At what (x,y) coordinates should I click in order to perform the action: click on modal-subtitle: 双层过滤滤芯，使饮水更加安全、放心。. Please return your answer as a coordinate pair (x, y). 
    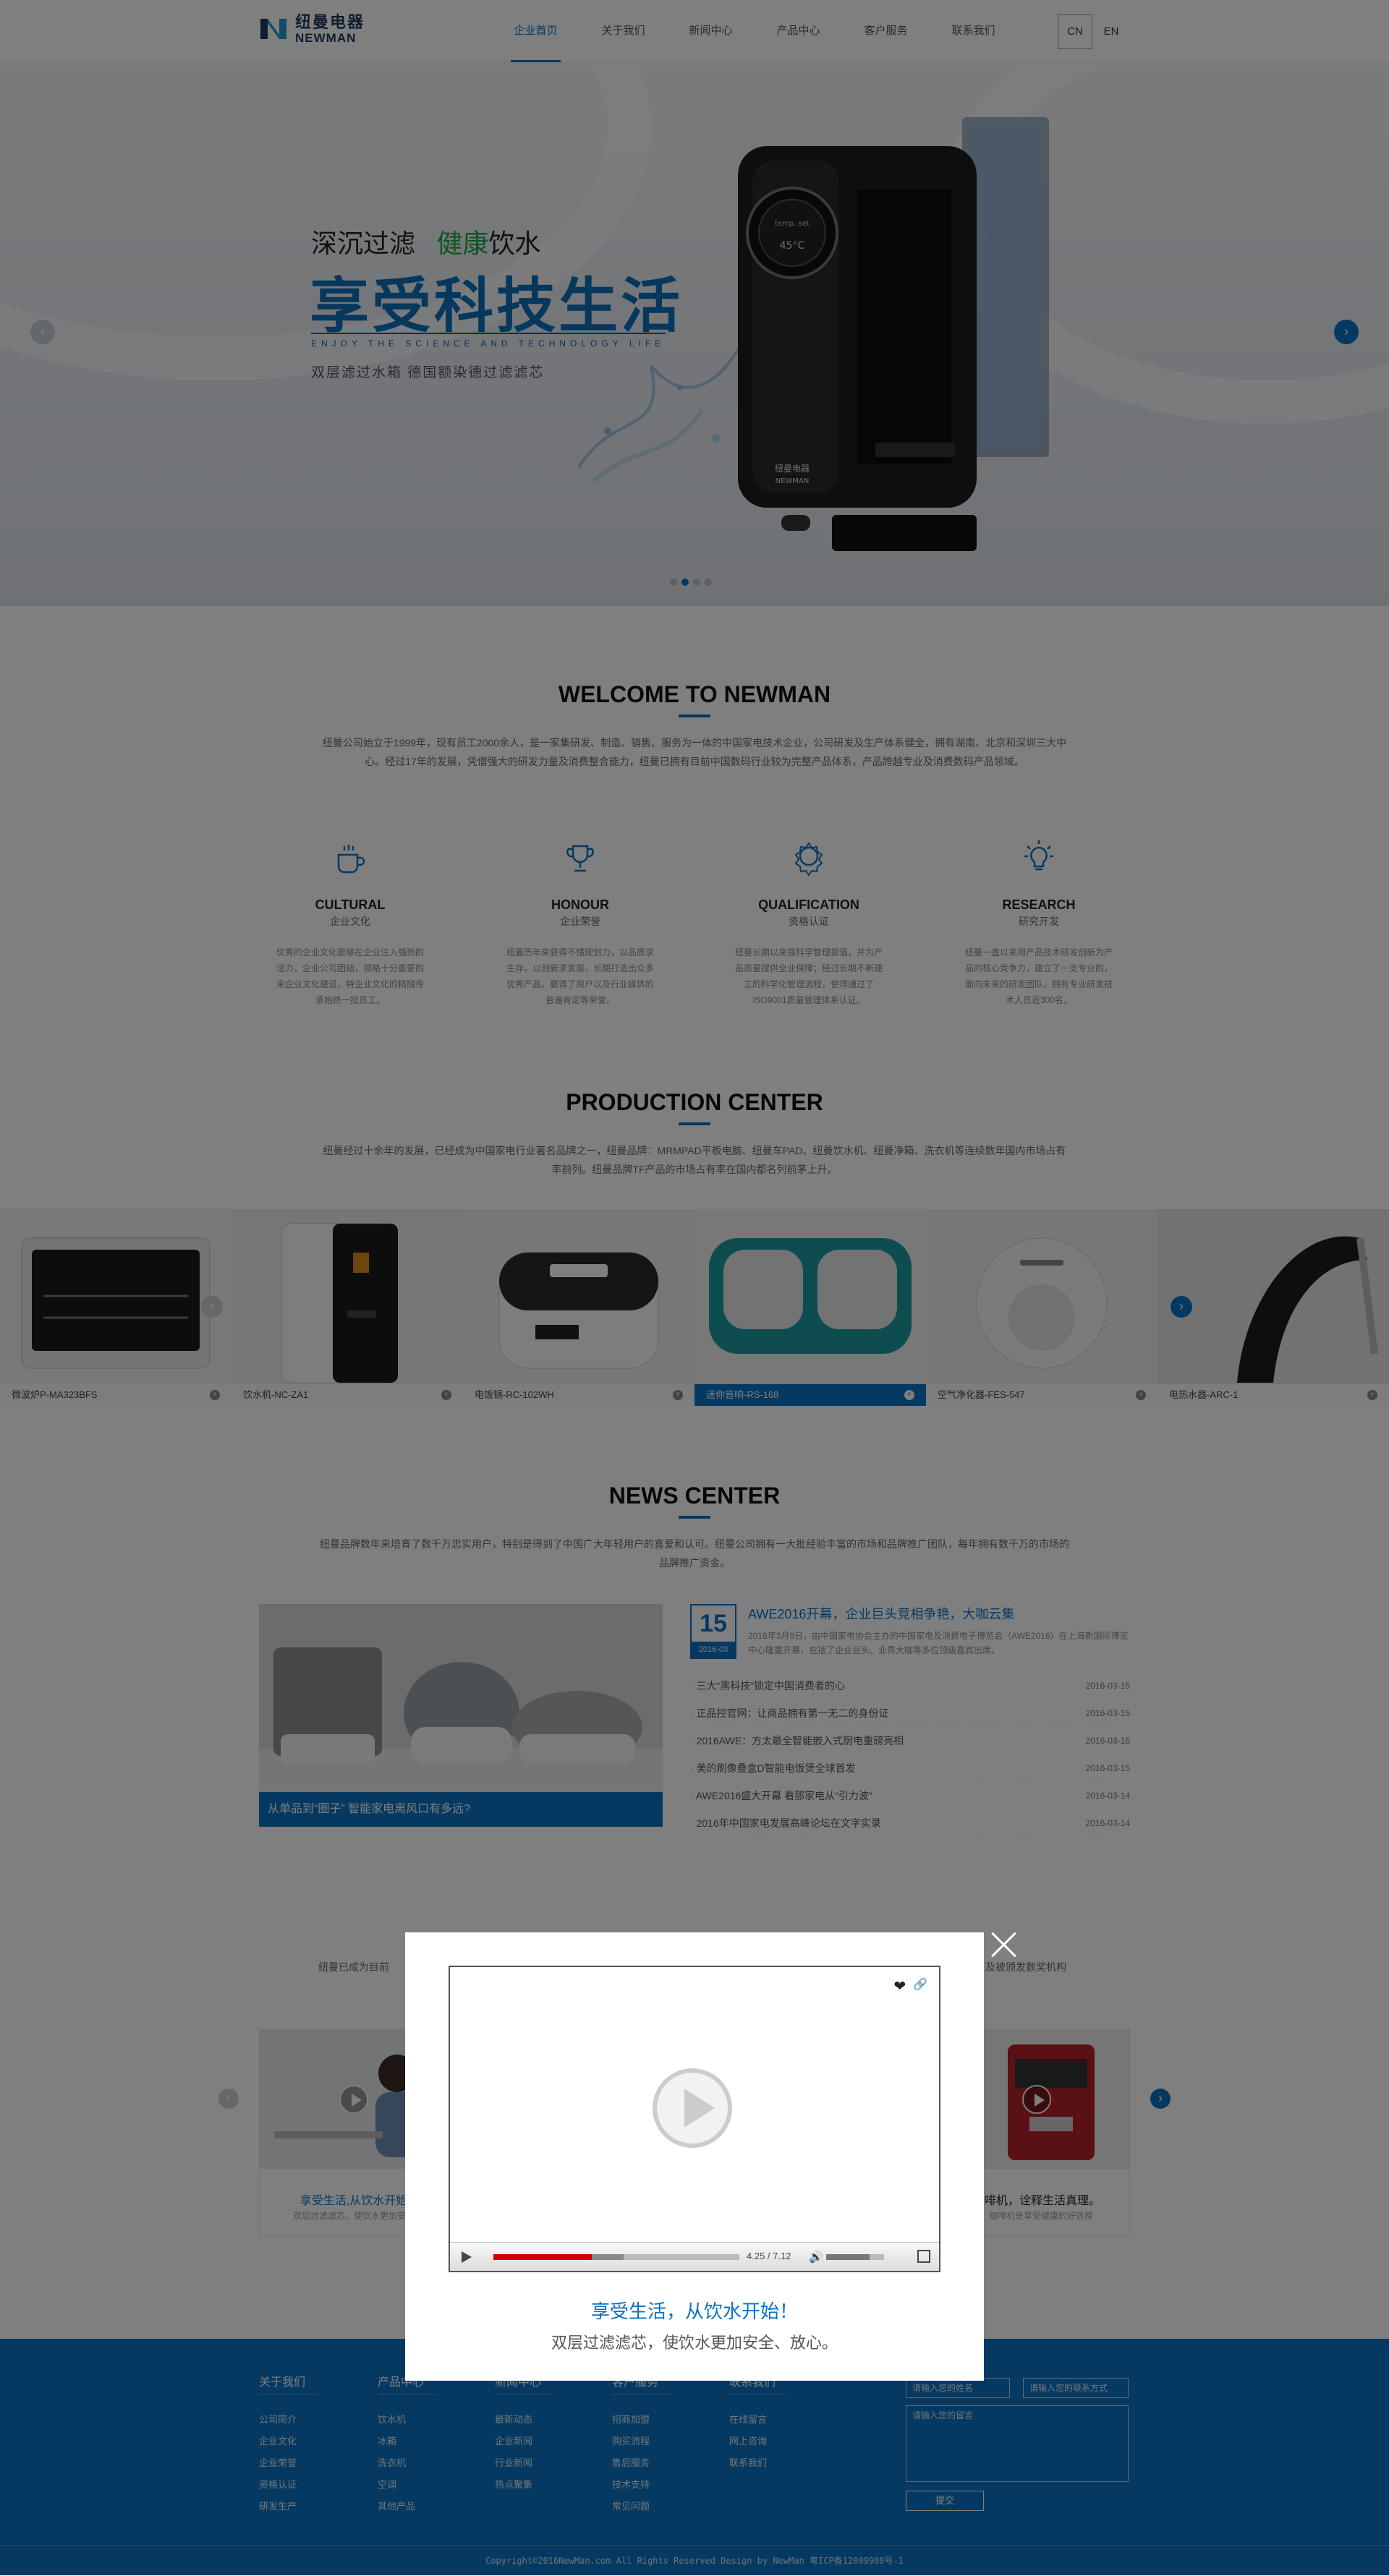
    Looking at the image, I should click on (694, 2343).